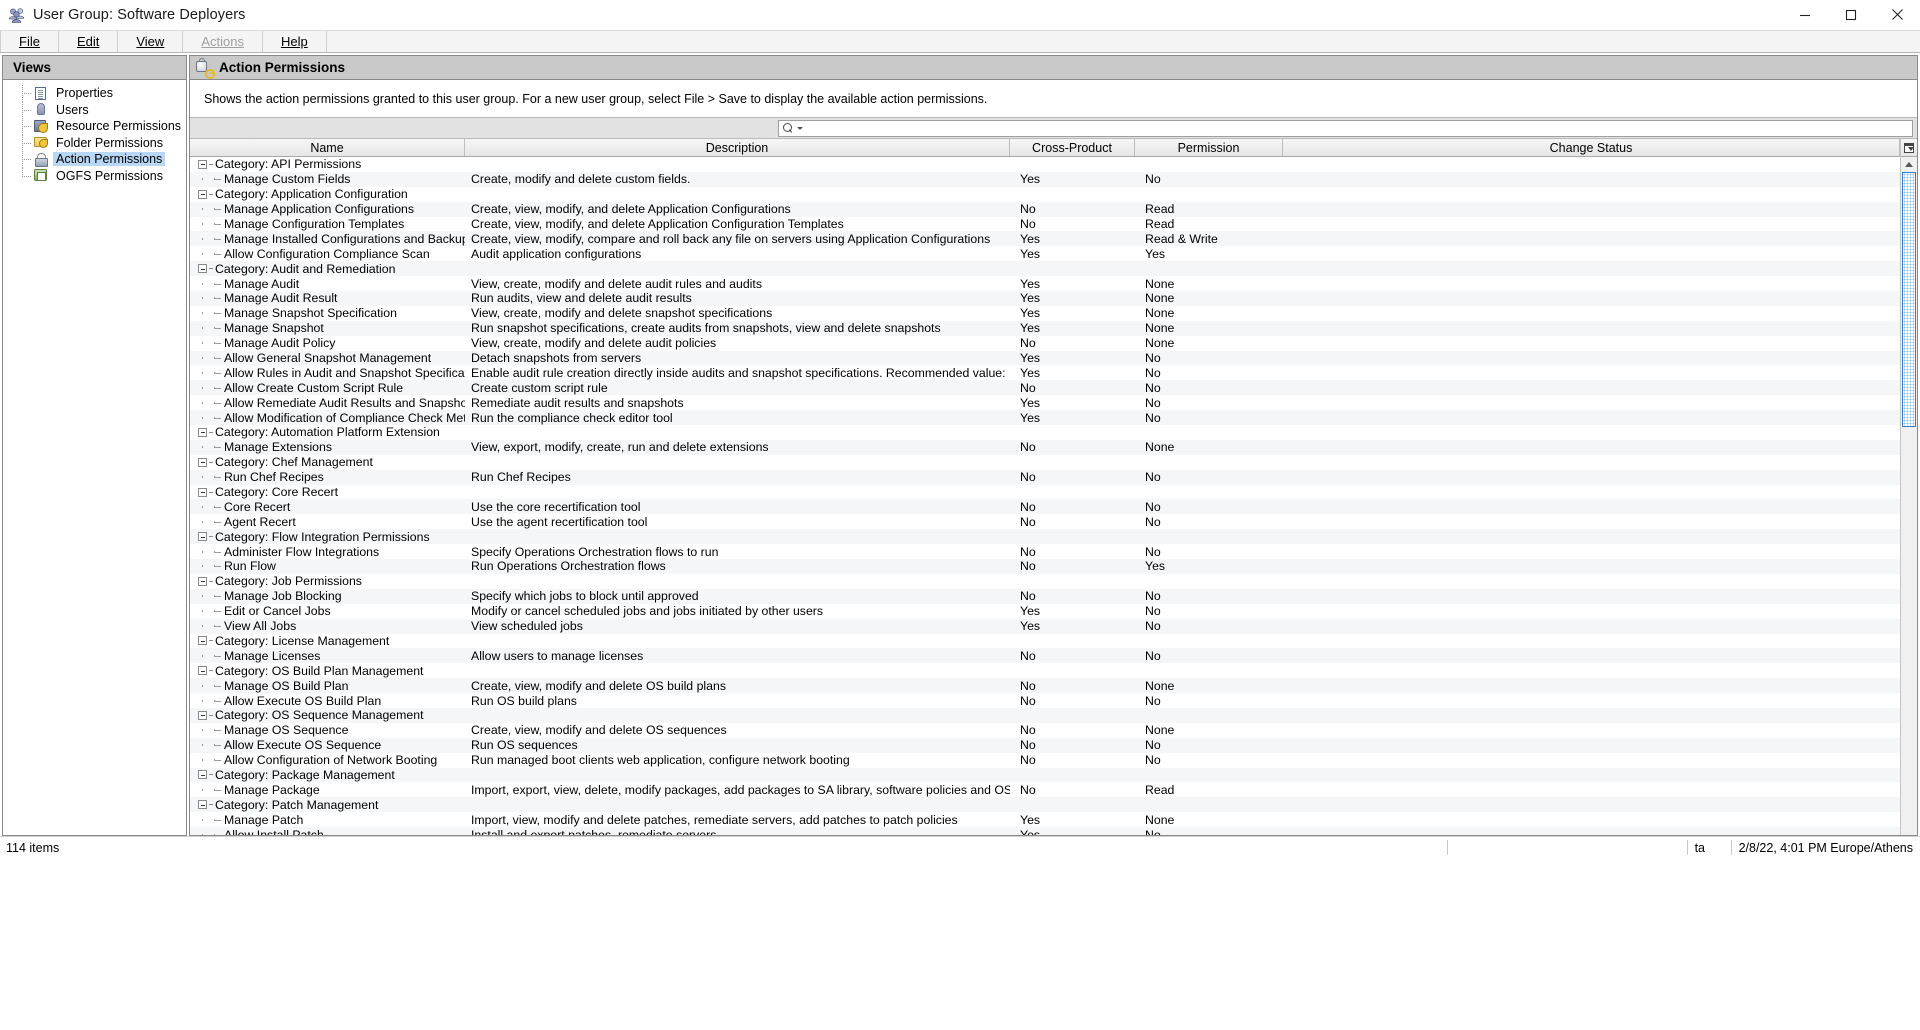 This screenshot has height=1030, width=1920. I want to click on sidebar-item-ogfs-permissions: OGFS Permissions, so click(94, 176).